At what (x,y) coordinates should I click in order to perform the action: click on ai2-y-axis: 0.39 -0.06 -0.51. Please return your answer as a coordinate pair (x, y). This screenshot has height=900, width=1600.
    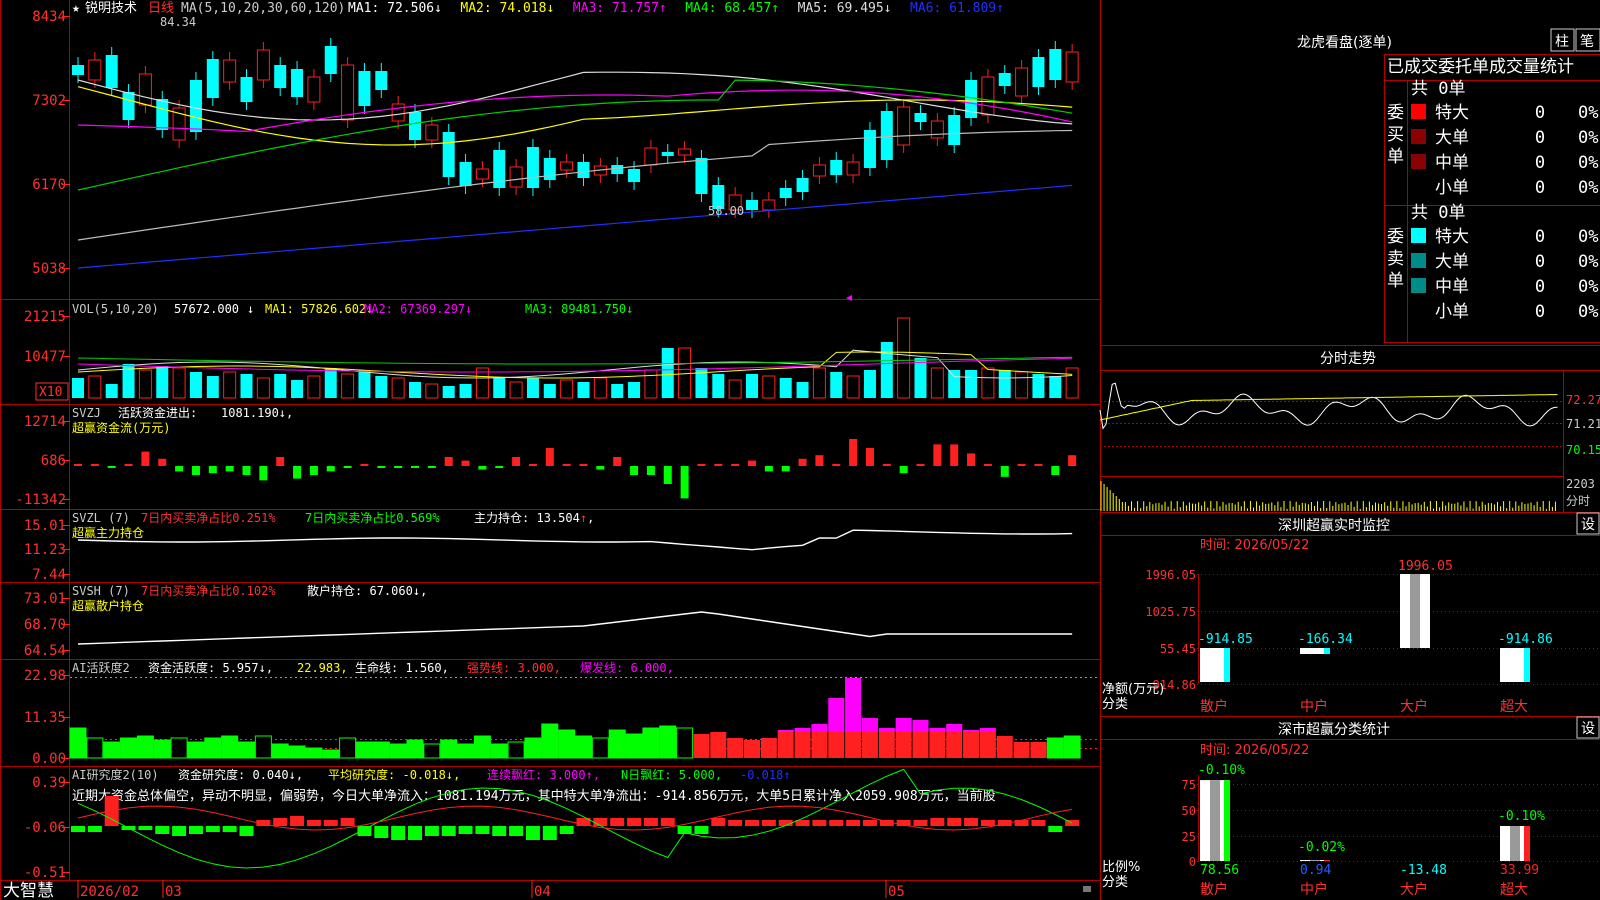
    Looking at the image, I should click on (47, 828).